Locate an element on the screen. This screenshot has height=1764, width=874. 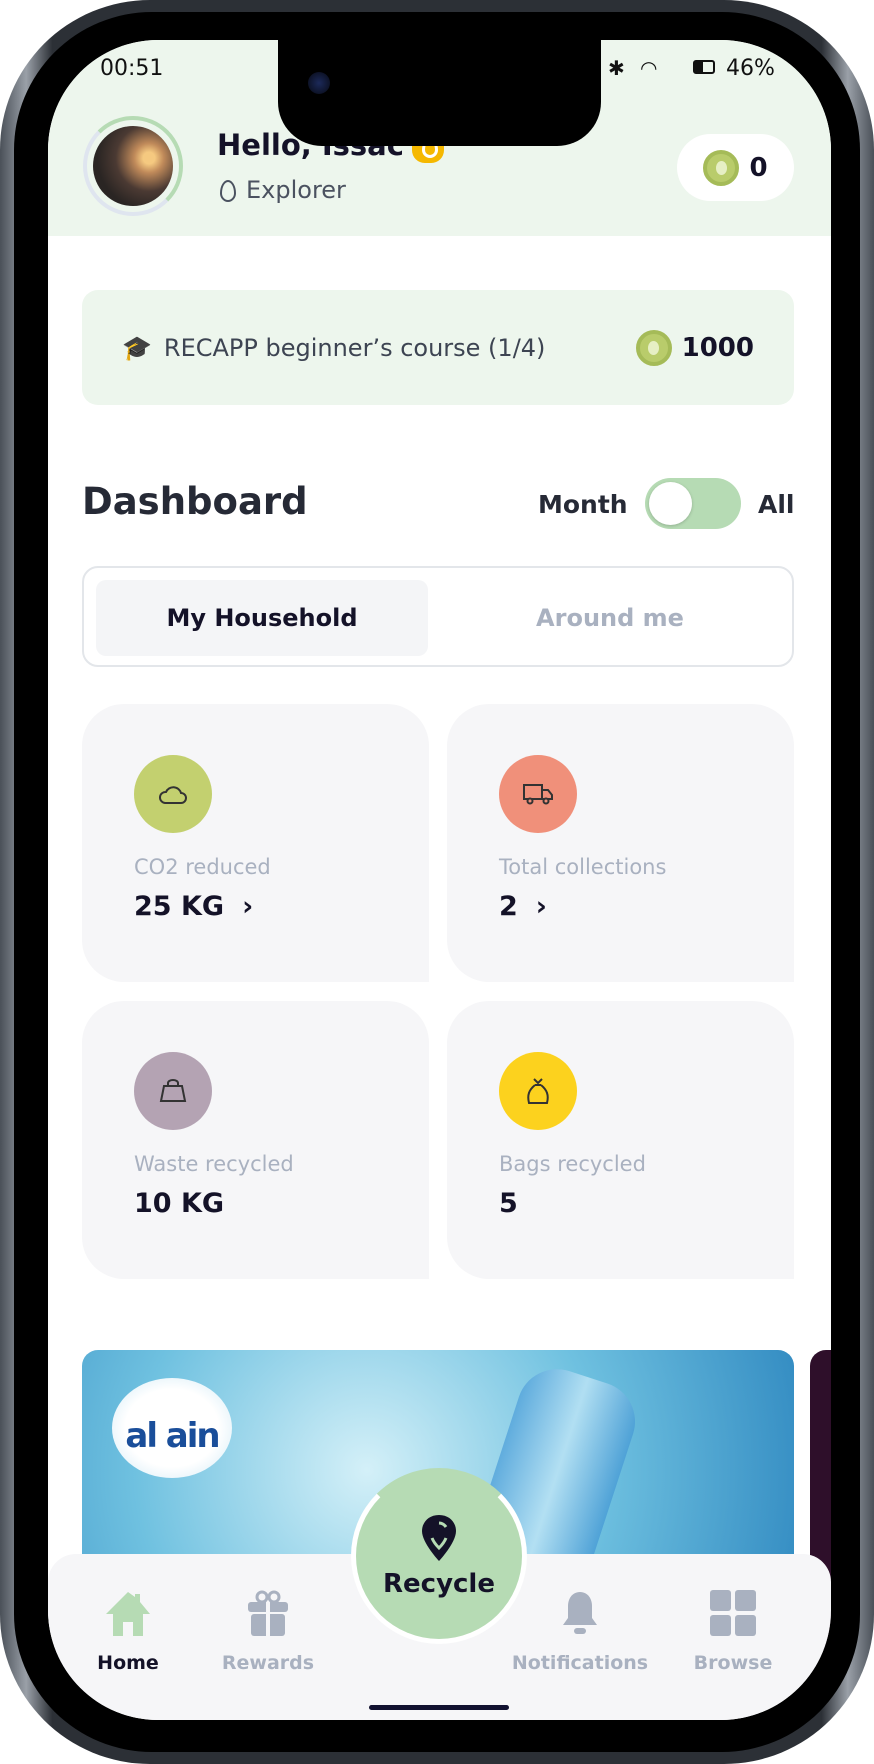
dashboard-title: Dashboard is located at coordinates (195, 501).